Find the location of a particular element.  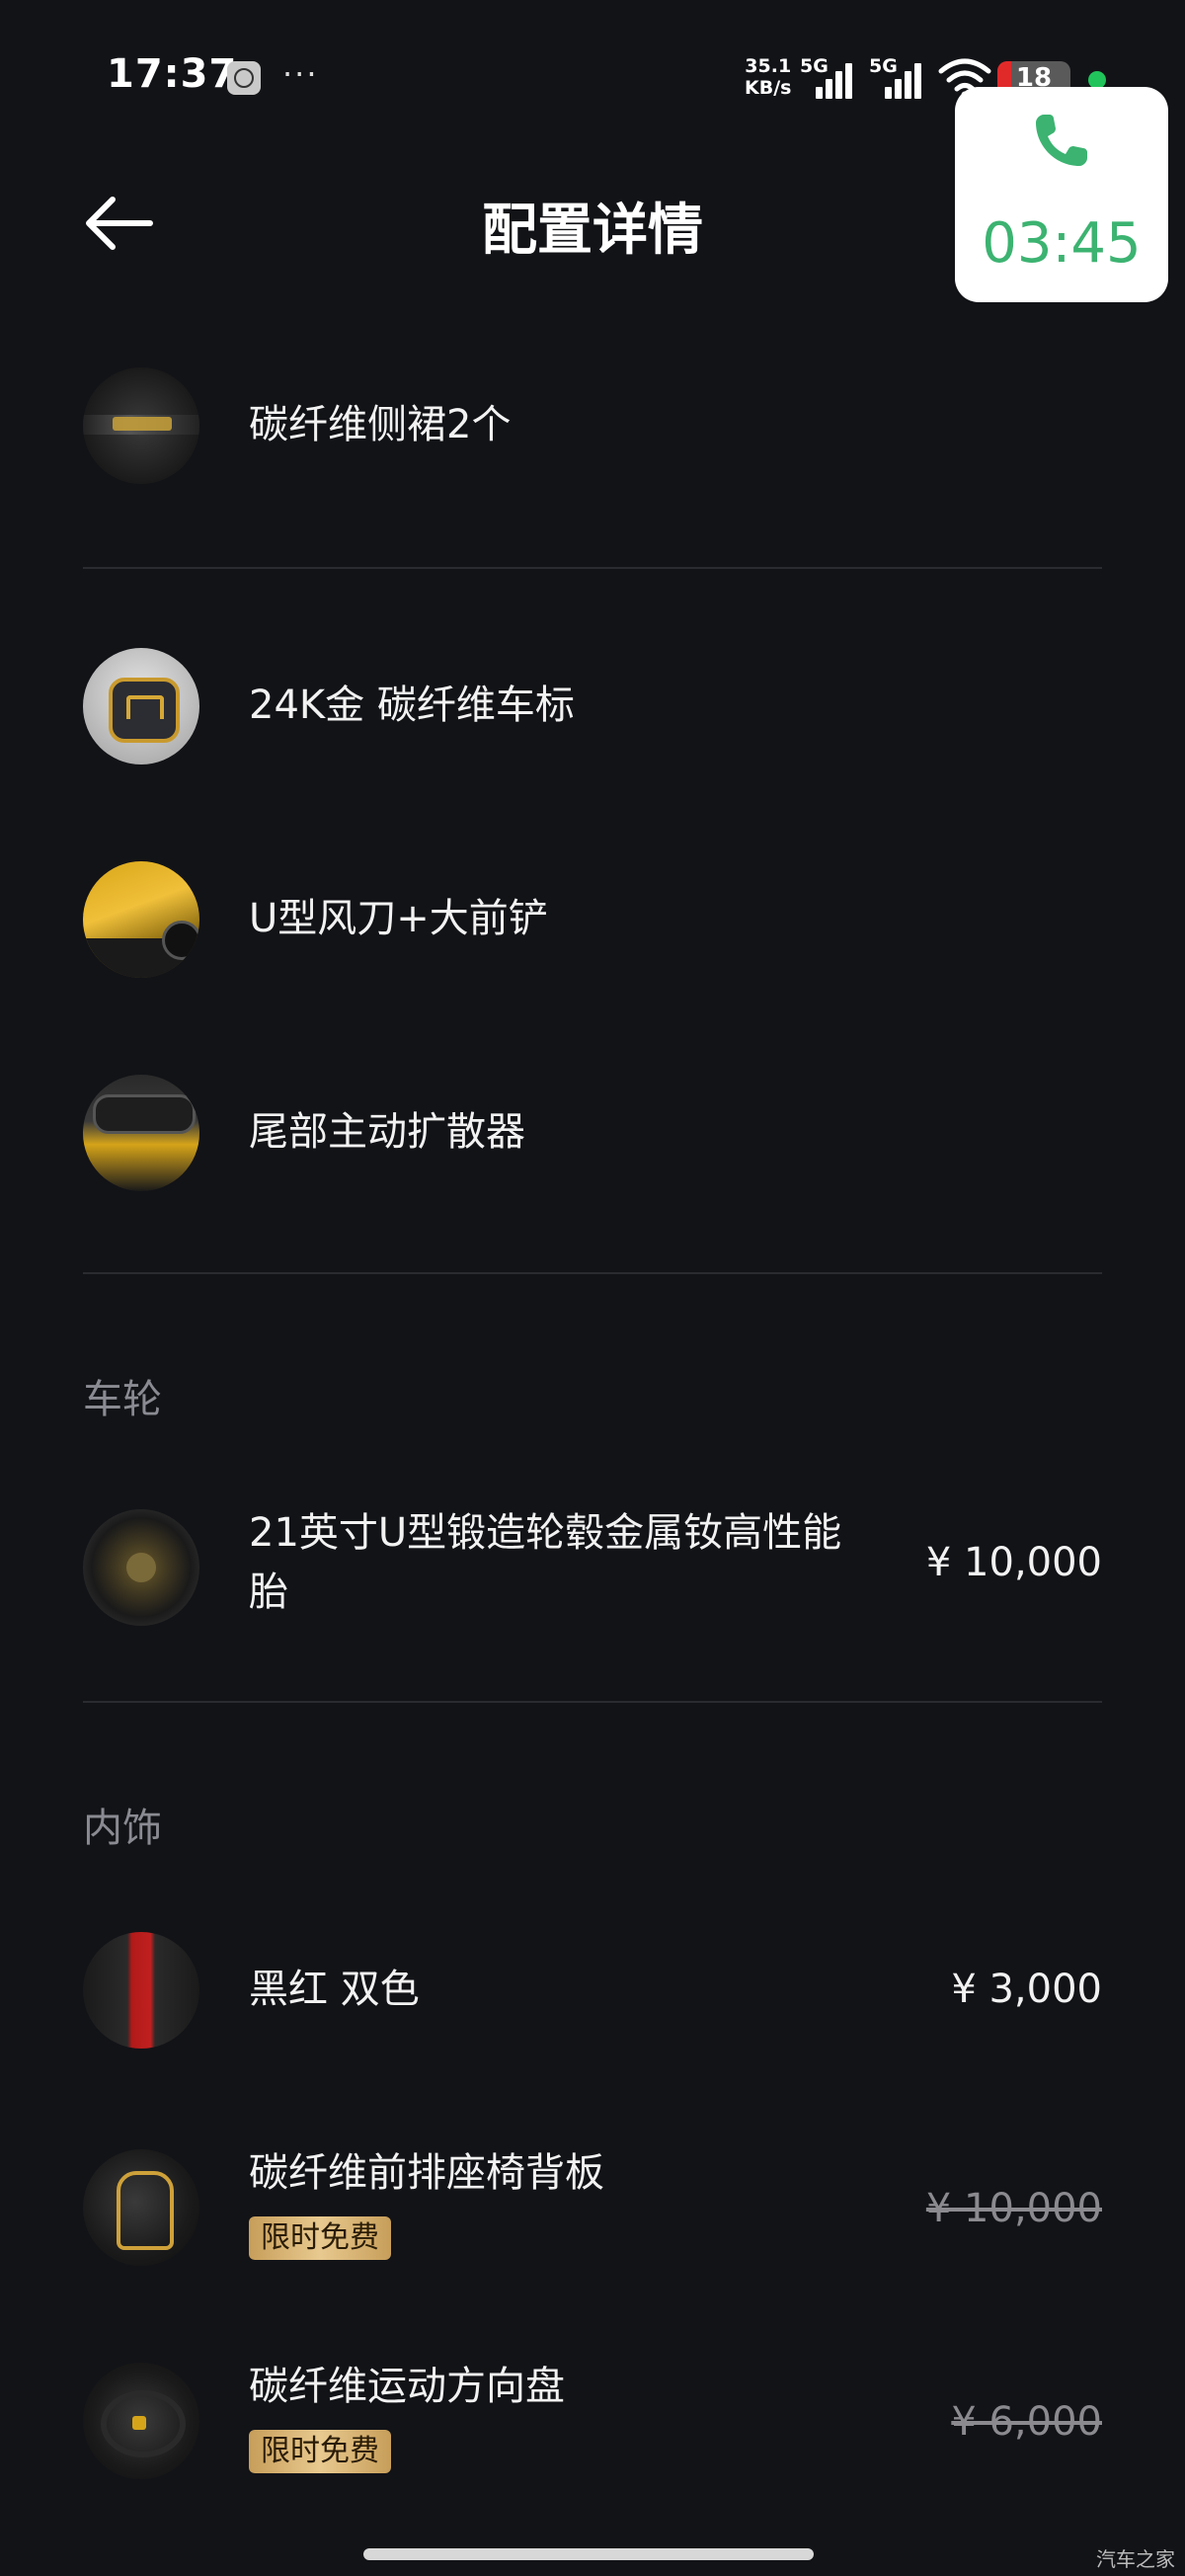

item-label: 尾部主动扩散器 is located at coordinates (387, 1132).